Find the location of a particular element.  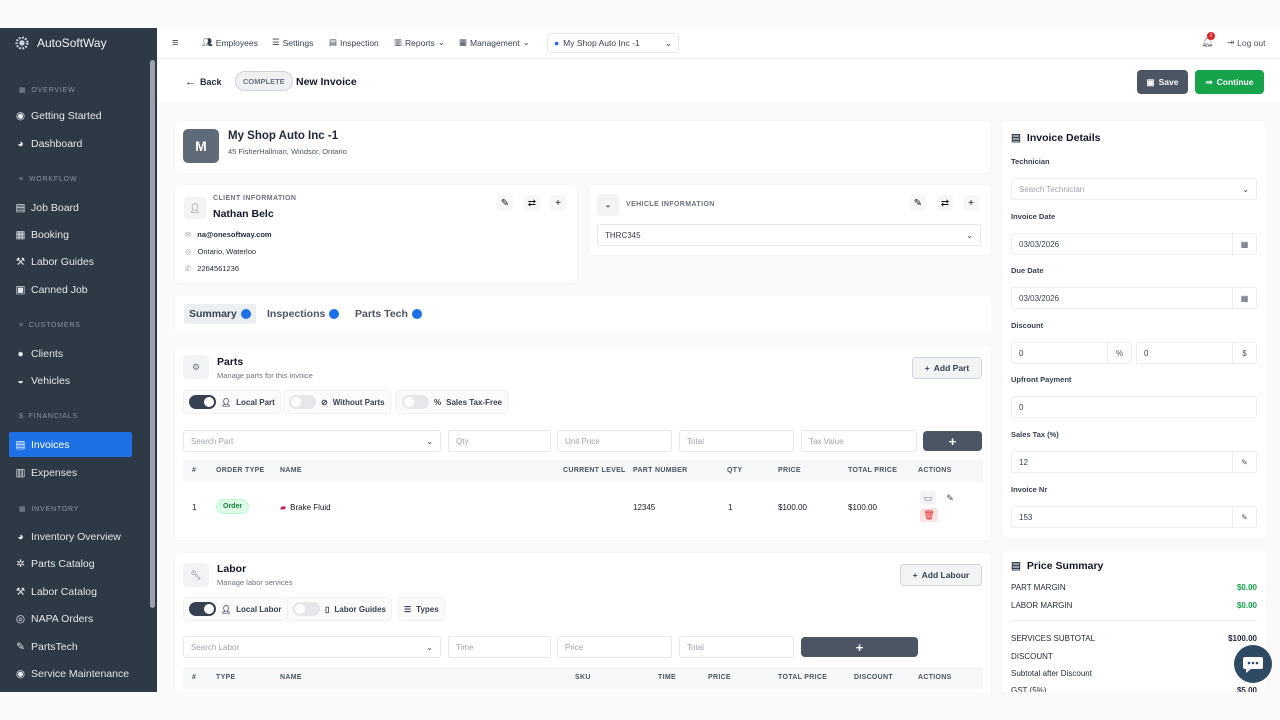

edit-part-button: ✎ is located at coordinates (950, 498).